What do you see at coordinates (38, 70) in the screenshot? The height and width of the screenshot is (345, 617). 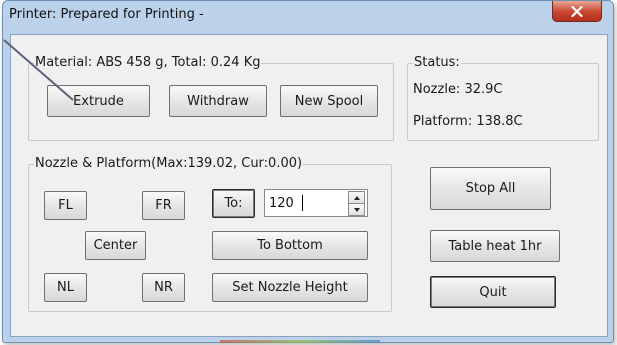 I see `mouse-pointer-icon` at bounding box center [38, 70].